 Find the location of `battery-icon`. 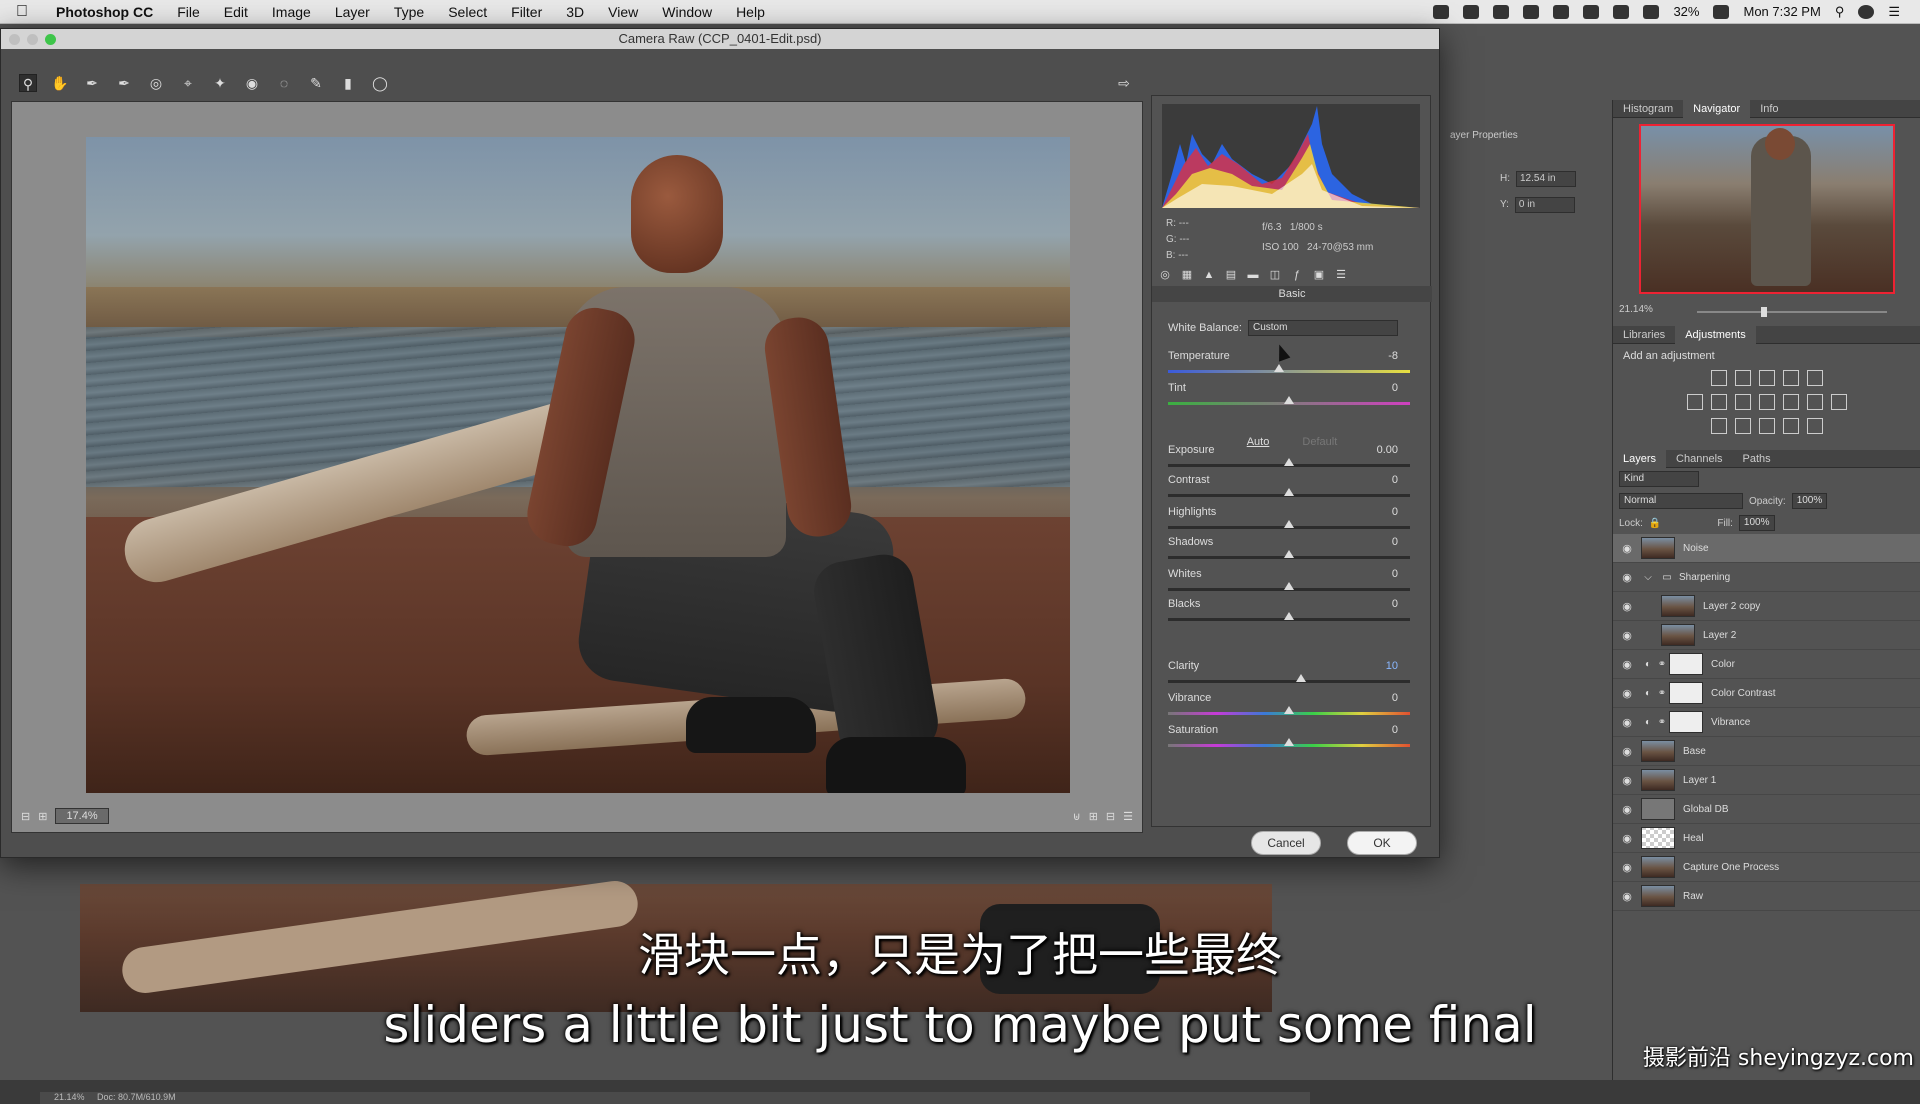

battery-icon is located at coordinates (1721, 11).